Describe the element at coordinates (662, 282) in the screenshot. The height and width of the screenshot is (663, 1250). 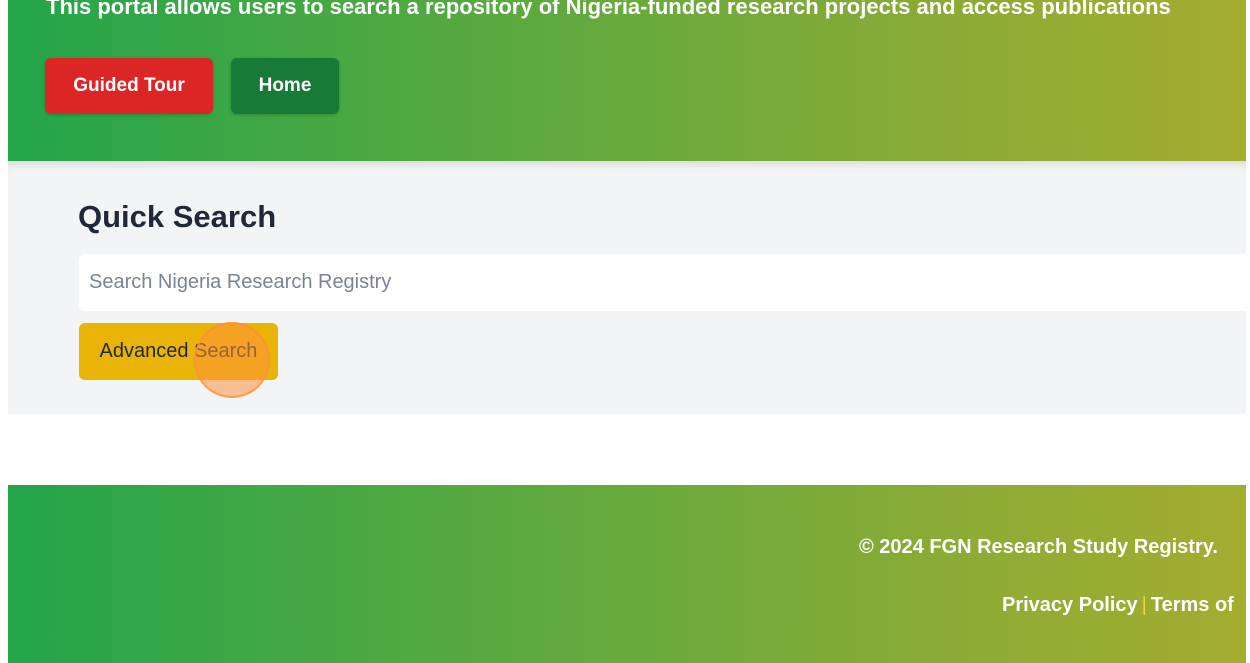
I see `search-input` at that location.